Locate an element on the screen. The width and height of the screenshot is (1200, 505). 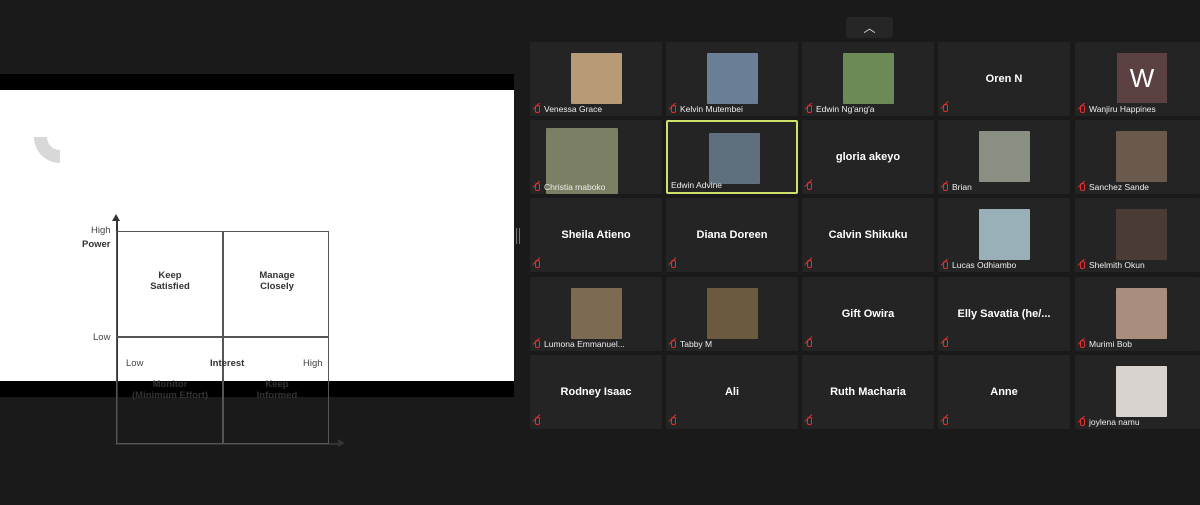
participant-tile: Tabby M is located at coordinates (732, 314).